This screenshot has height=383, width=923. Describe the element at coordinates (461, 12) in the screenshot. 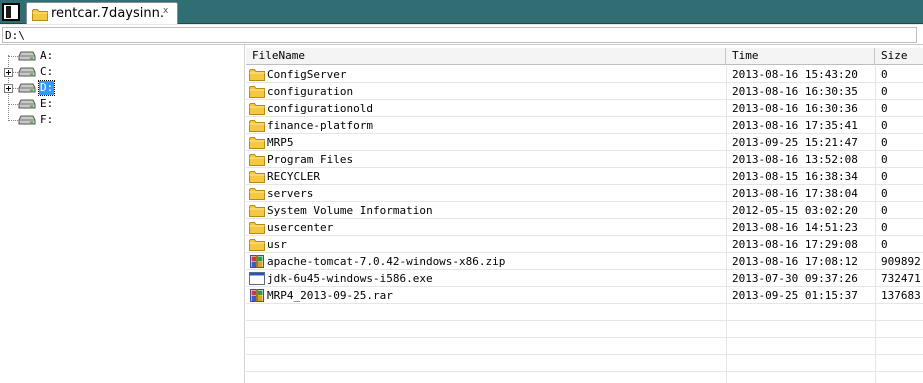

I see `tab-bar: rentcar.7daysinn. x` at that location.